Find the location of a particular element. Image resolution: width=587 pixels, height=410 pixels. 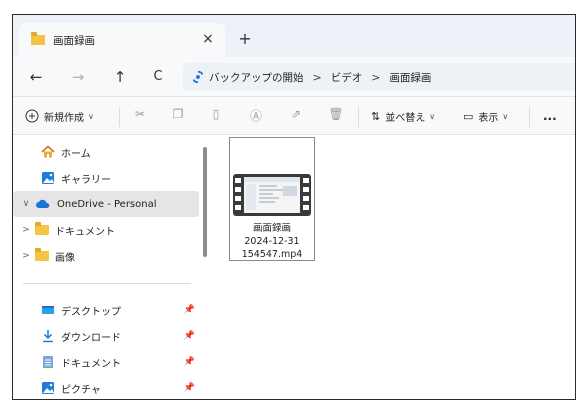

navigation-bar: ← → ↑ C バックアップの開始 > ビデオ > 画面録画 is located at coordinates (294, 77).